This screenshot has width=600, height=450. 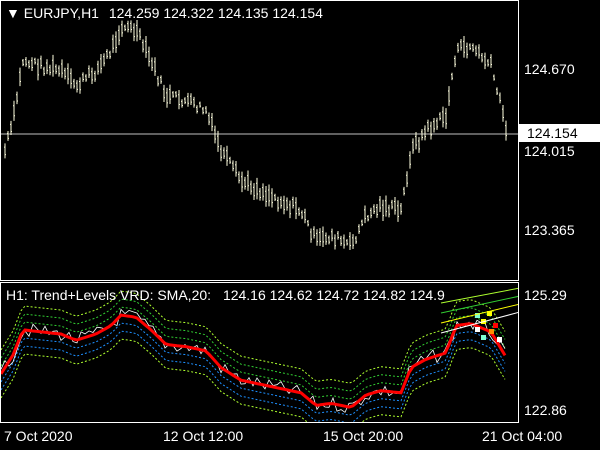 What do you see at coordinates (549, 230) in the screenshot?
I see `price-axis-label: 123.365` at bounding box center [549, 230].